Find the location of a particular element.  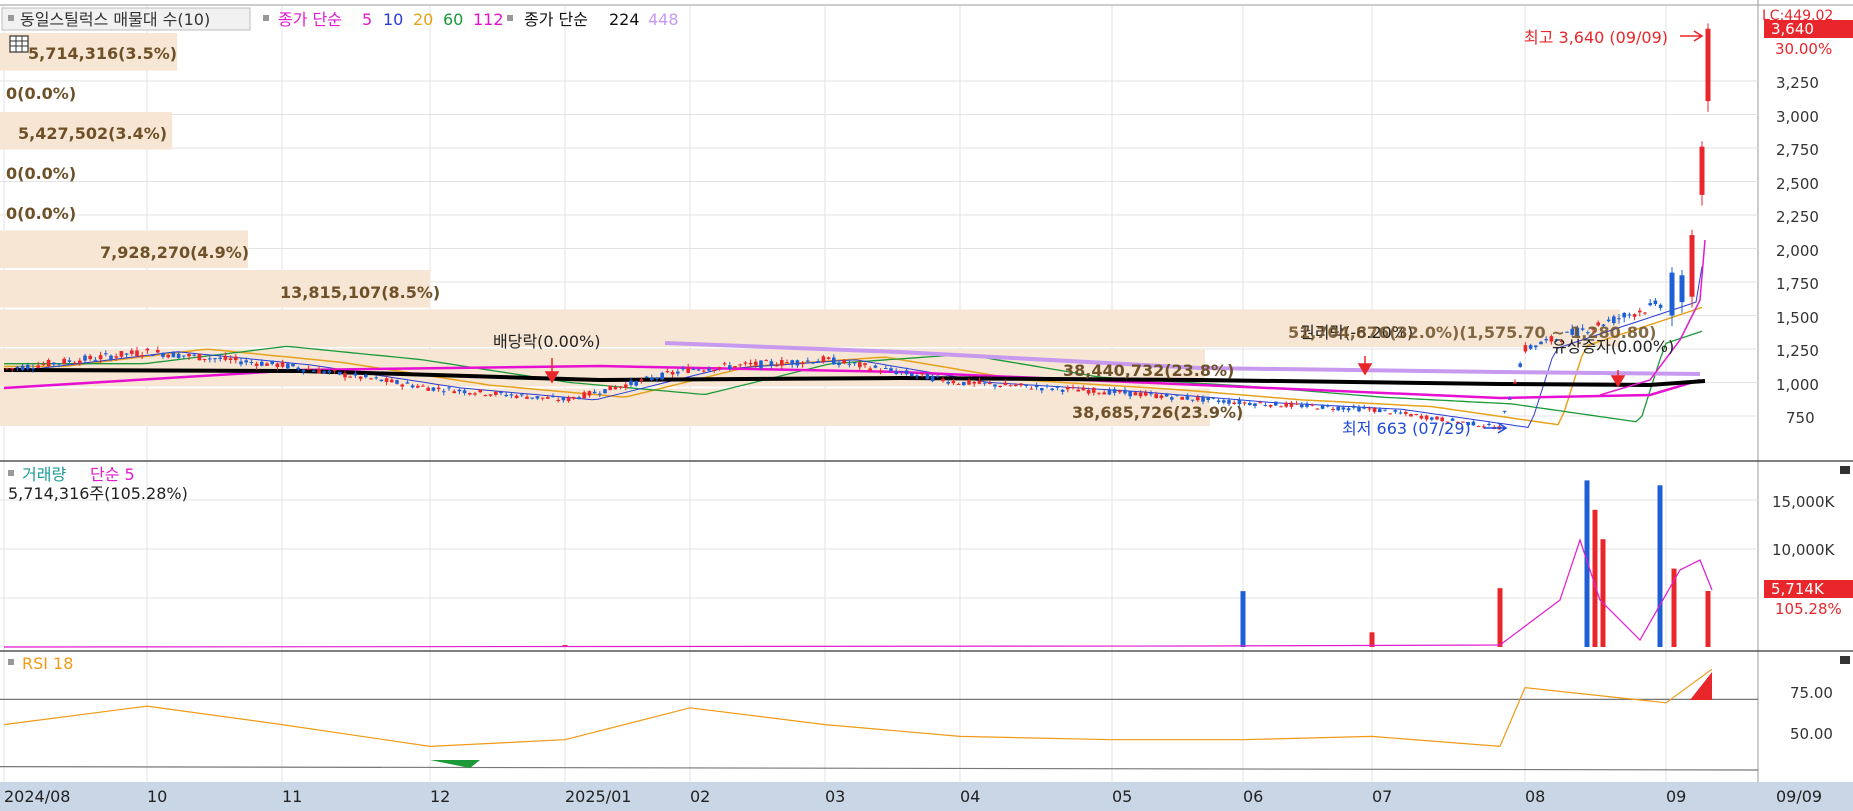

volume-legend: 거래량 is located at coordinates (44, 474).